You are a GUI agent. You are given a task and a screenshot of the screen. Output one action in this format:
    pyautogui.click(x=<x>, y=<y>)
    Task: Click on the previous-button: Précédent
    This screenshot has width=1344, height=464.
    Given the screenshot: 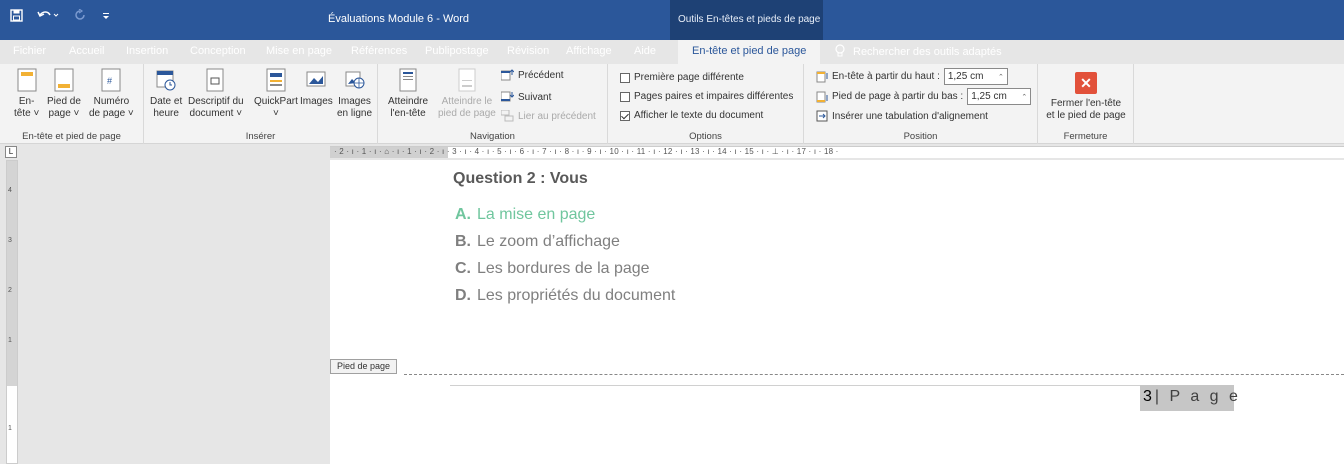 What is the action you would take?
    pyautogui.click(x=532, y=75)
    